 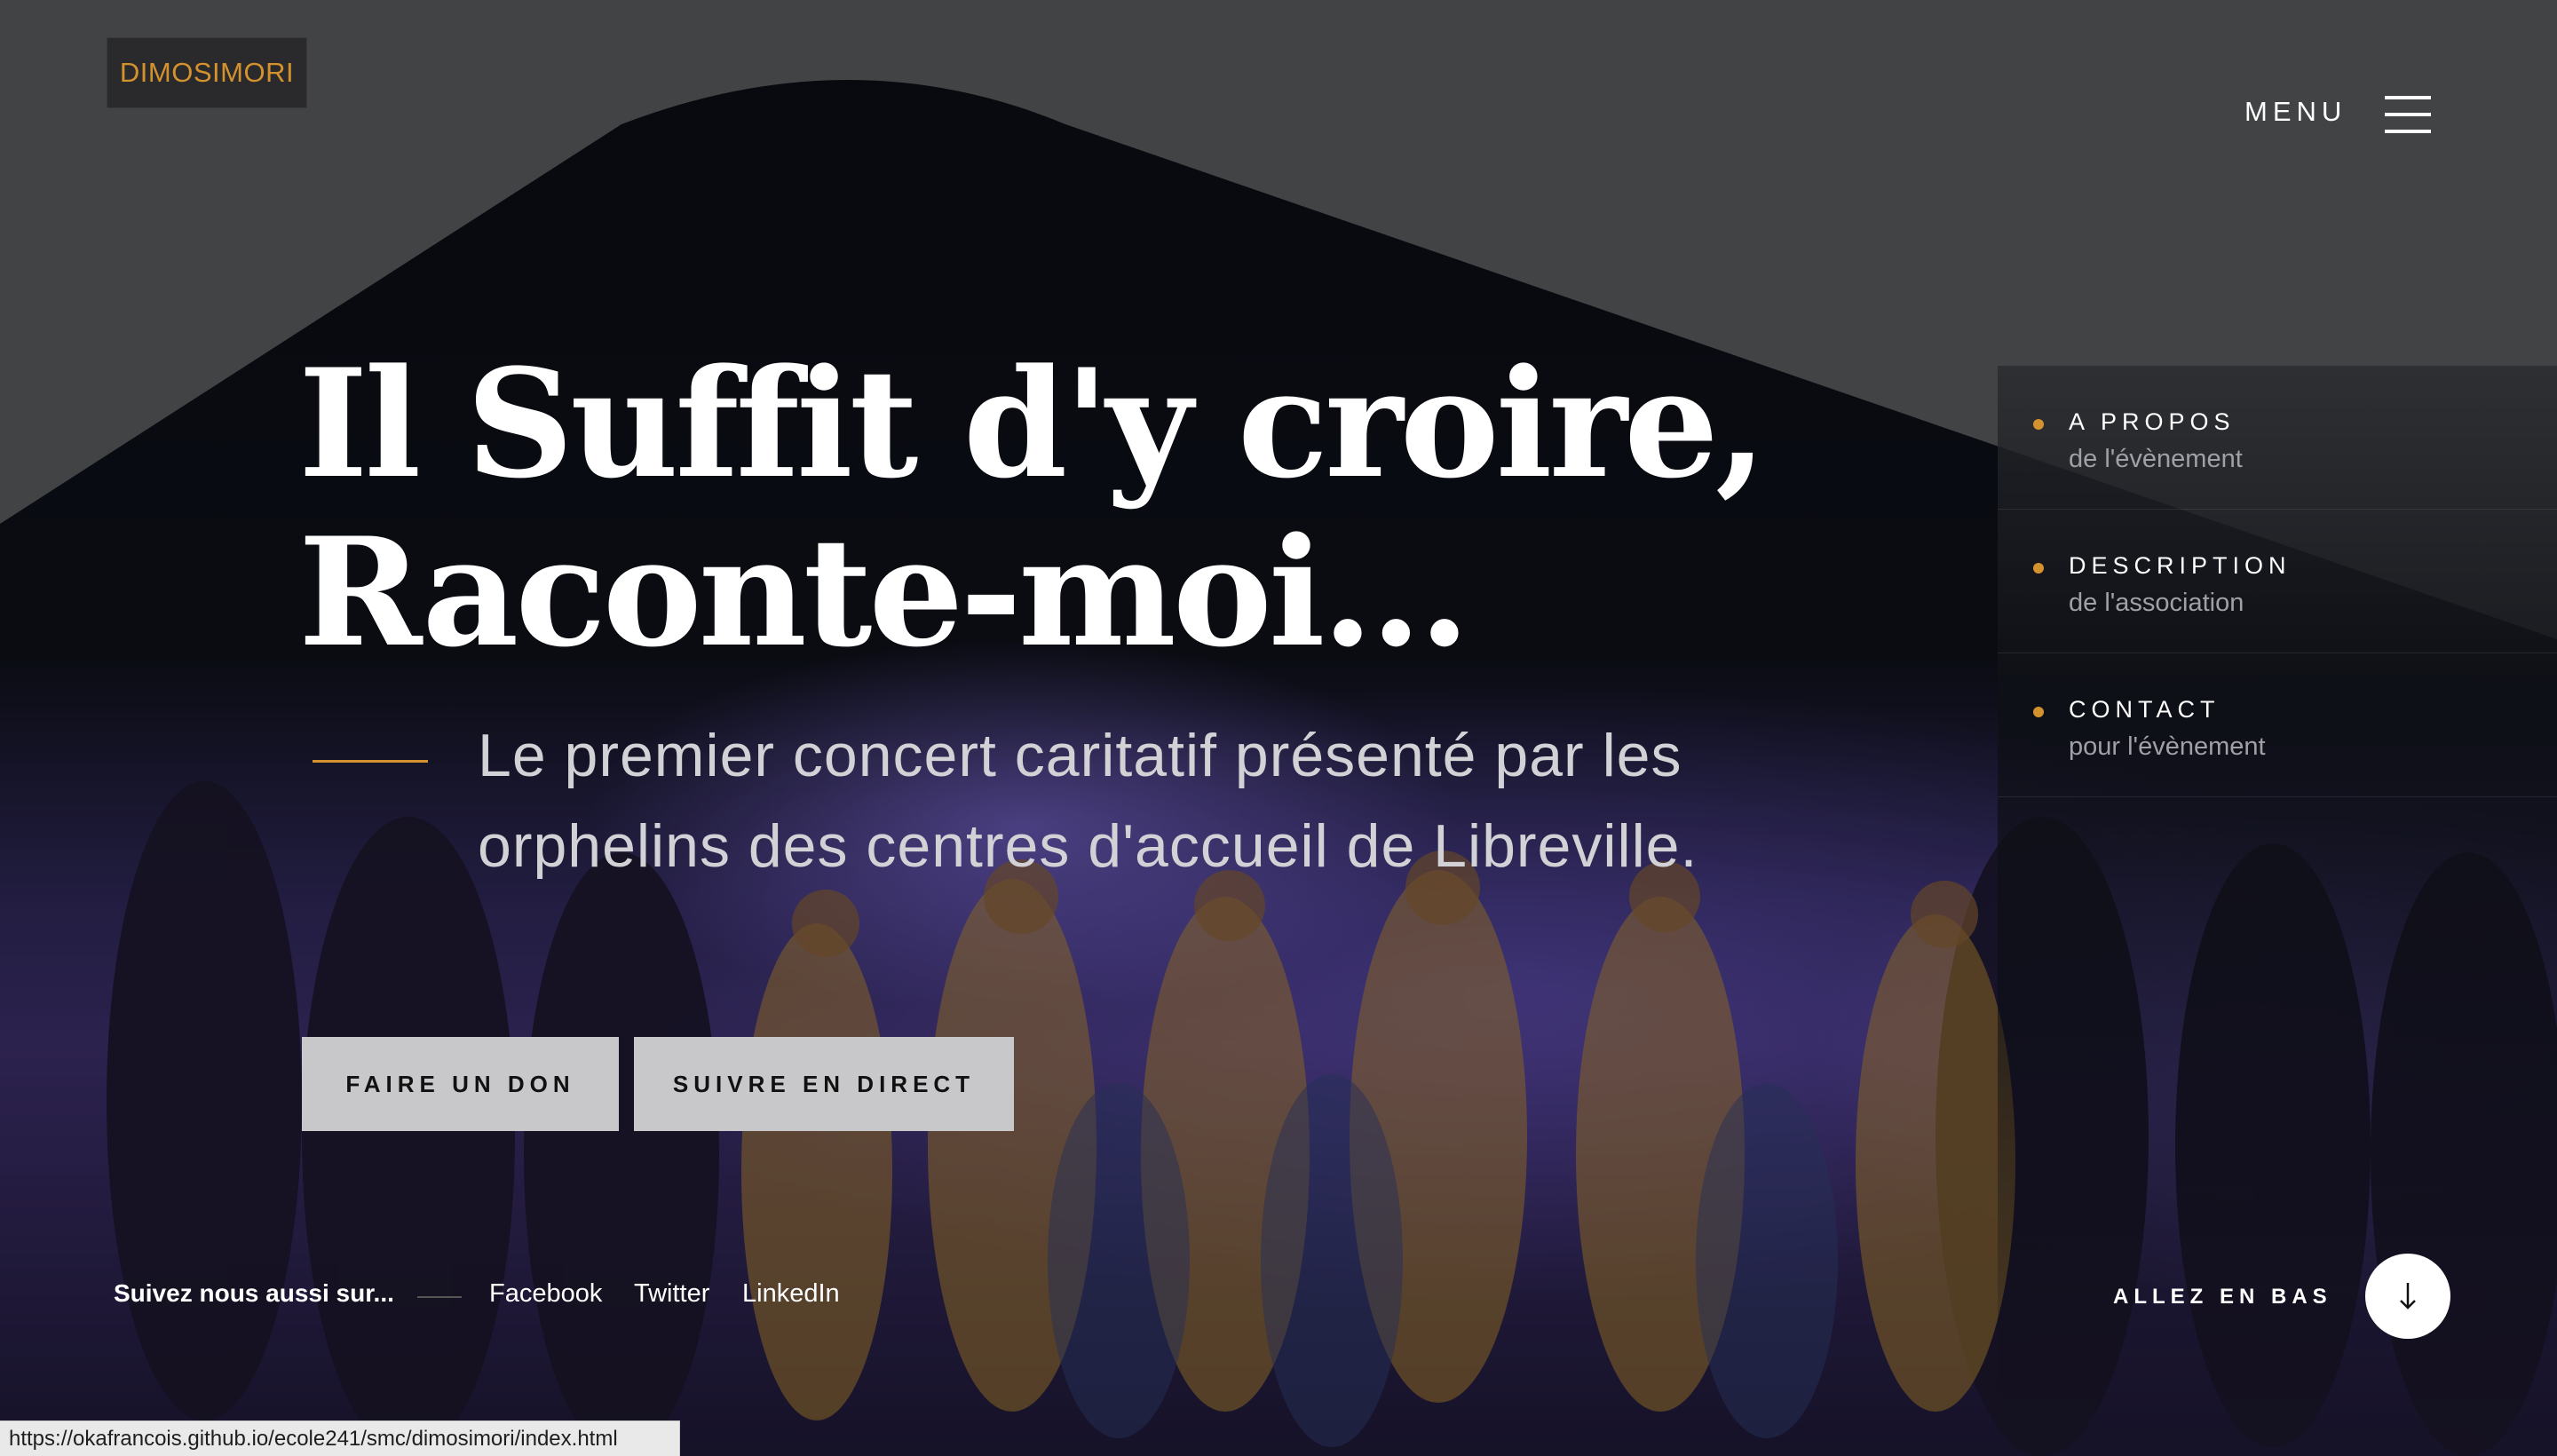 I want to click on scroll-down-button, so click(x=2407, y=1296).